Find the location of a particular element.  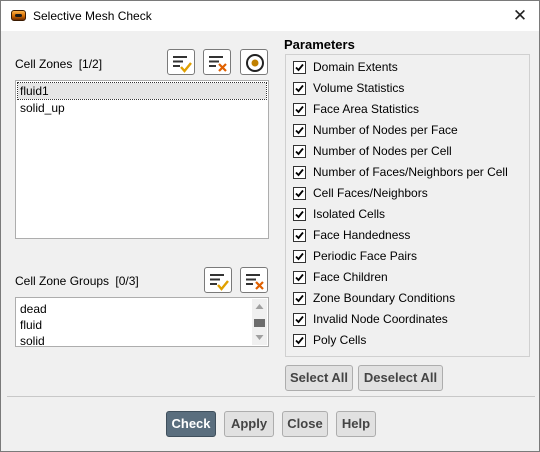

close-button: Close is located at coordinates (305, 424).